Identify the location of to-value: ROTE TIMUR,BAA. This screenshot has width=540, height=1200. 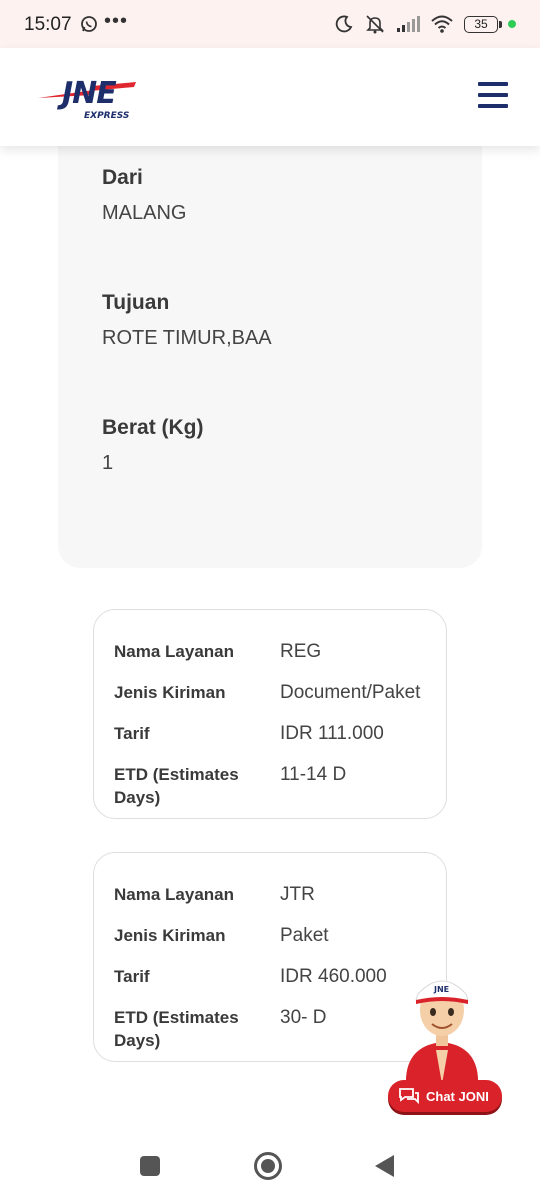
(187, 338).